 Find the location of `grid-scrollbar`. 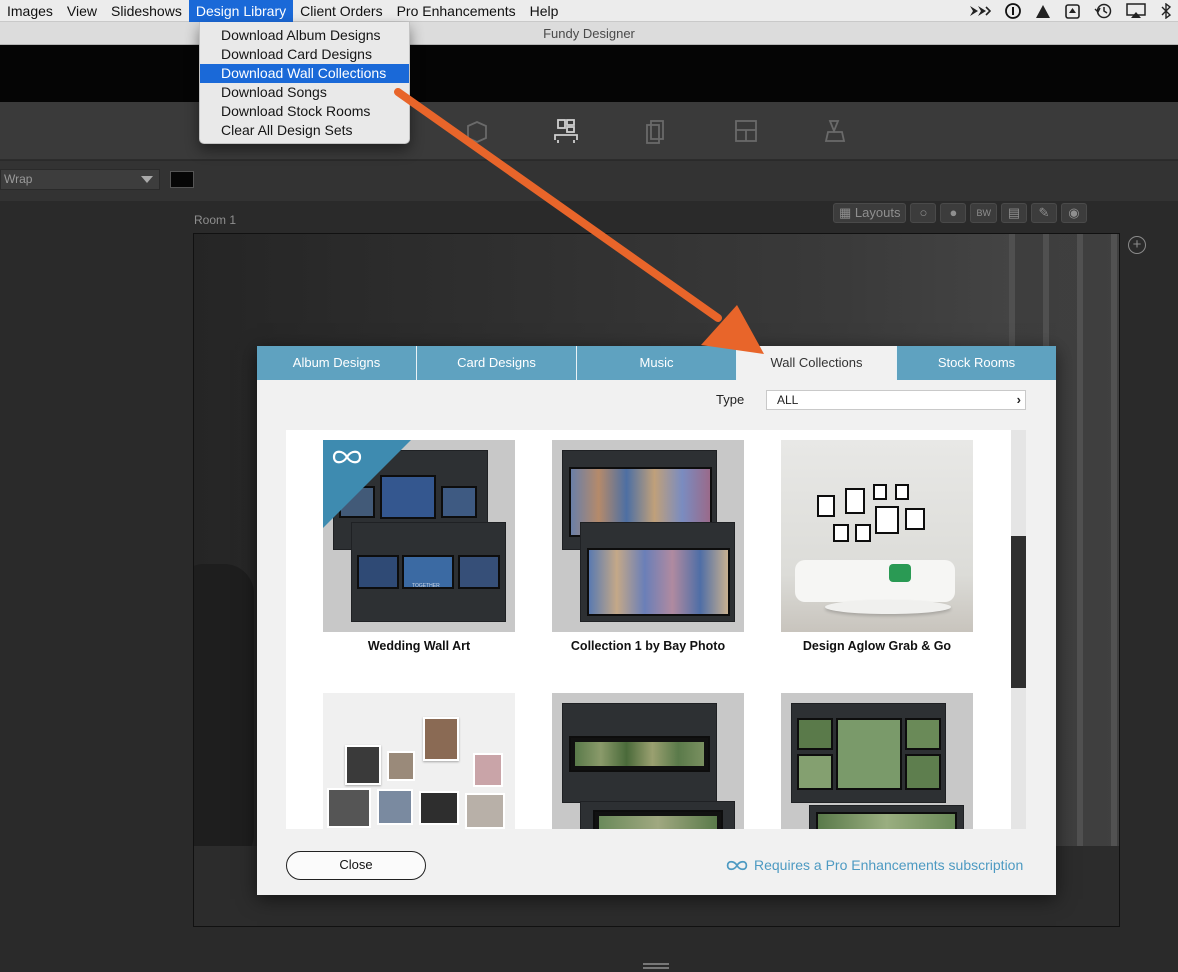

grid-scrollbar is located at coordinates (1018, 629).